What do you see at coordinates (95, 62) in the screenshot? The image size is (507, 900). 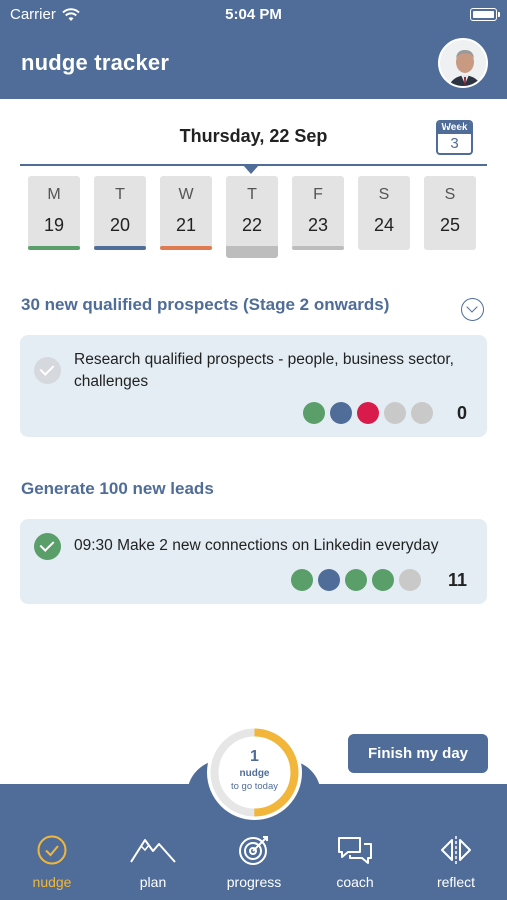 I see `app-title: nudge tracker` at bounding box center [95, 62].